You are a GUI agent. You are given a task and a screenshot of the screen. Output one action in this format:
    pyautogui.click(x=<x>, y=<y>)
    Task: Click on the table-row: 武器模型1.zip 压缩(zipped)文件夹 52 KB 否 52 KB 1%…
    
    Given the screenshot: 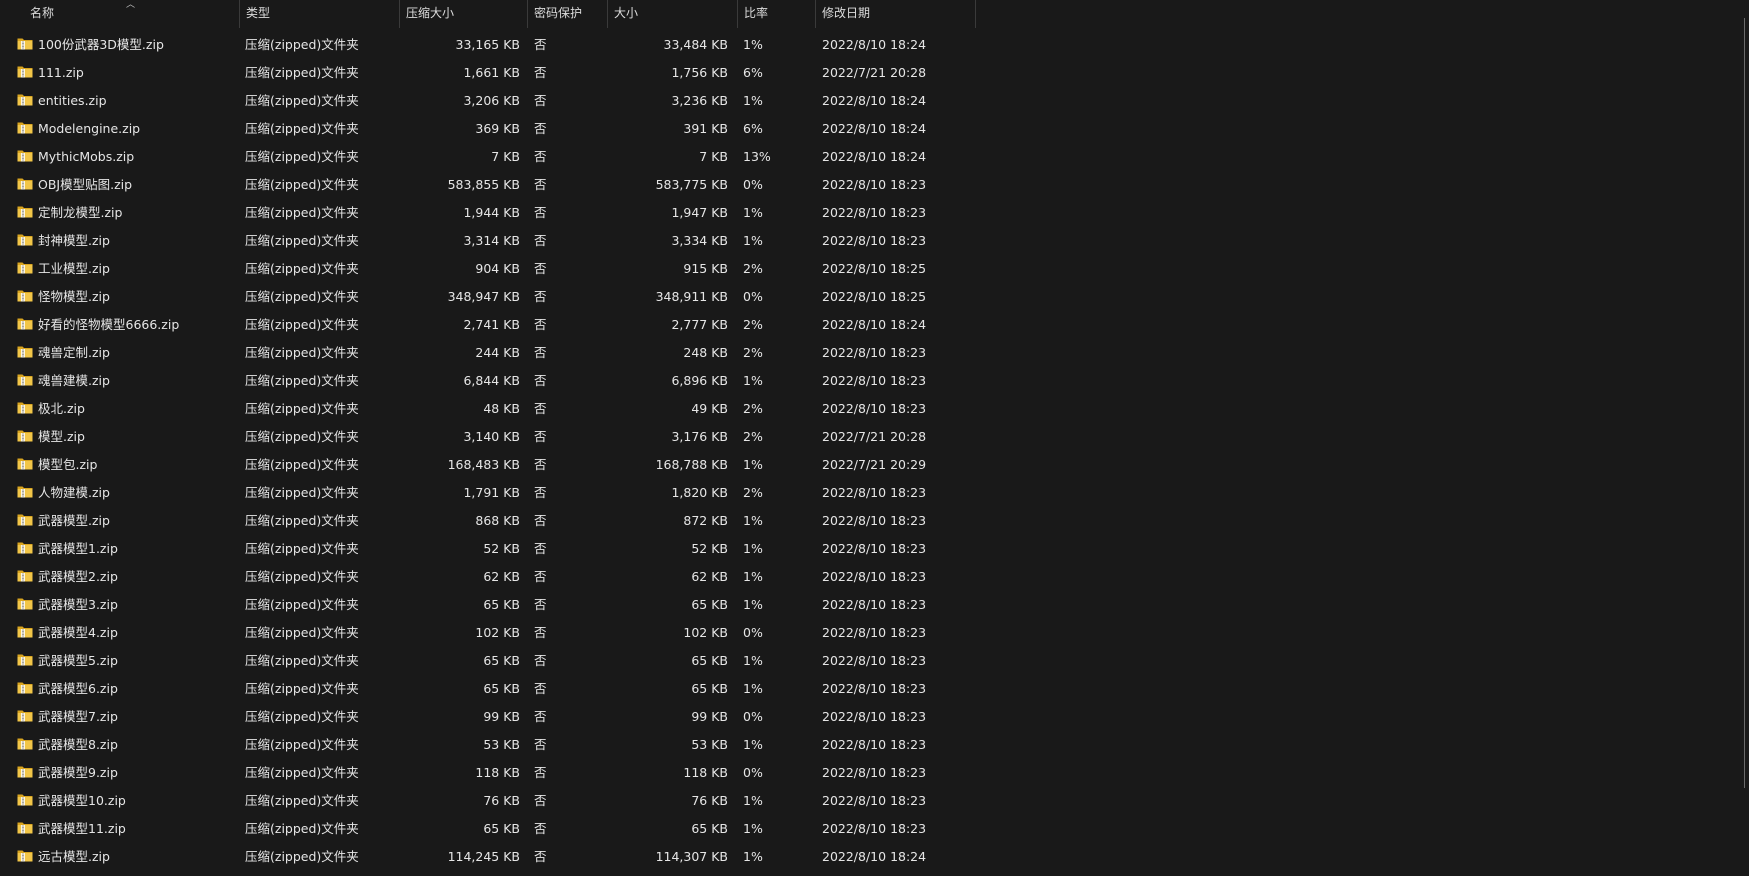 What is the action you would take?
    pyautogui.click(x=490, y=551)
    